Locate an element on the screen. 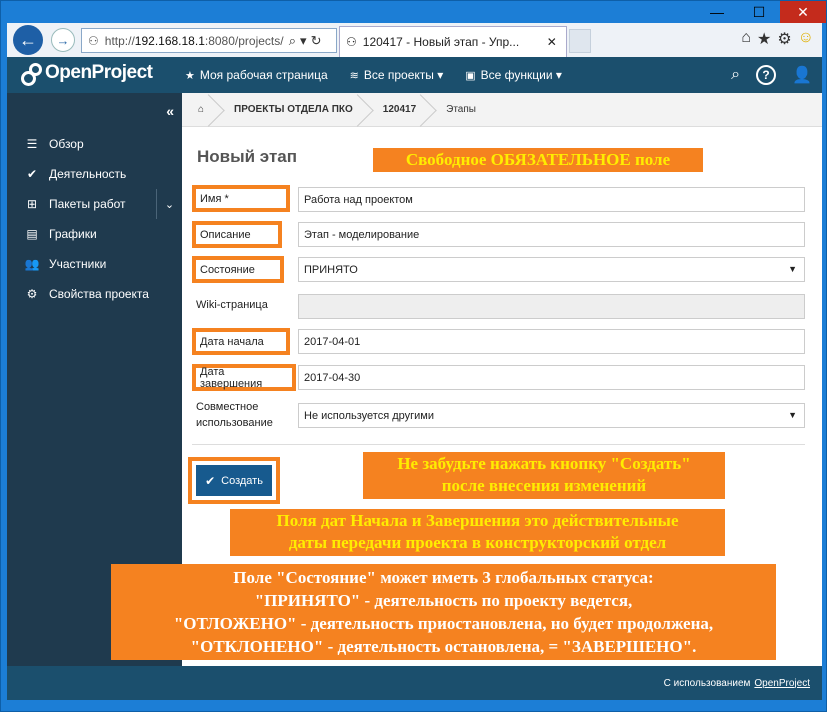 The height and width of the screenshot is (712, 827). breadcrumb-item: Этапы is located at coordinates (460, 110).